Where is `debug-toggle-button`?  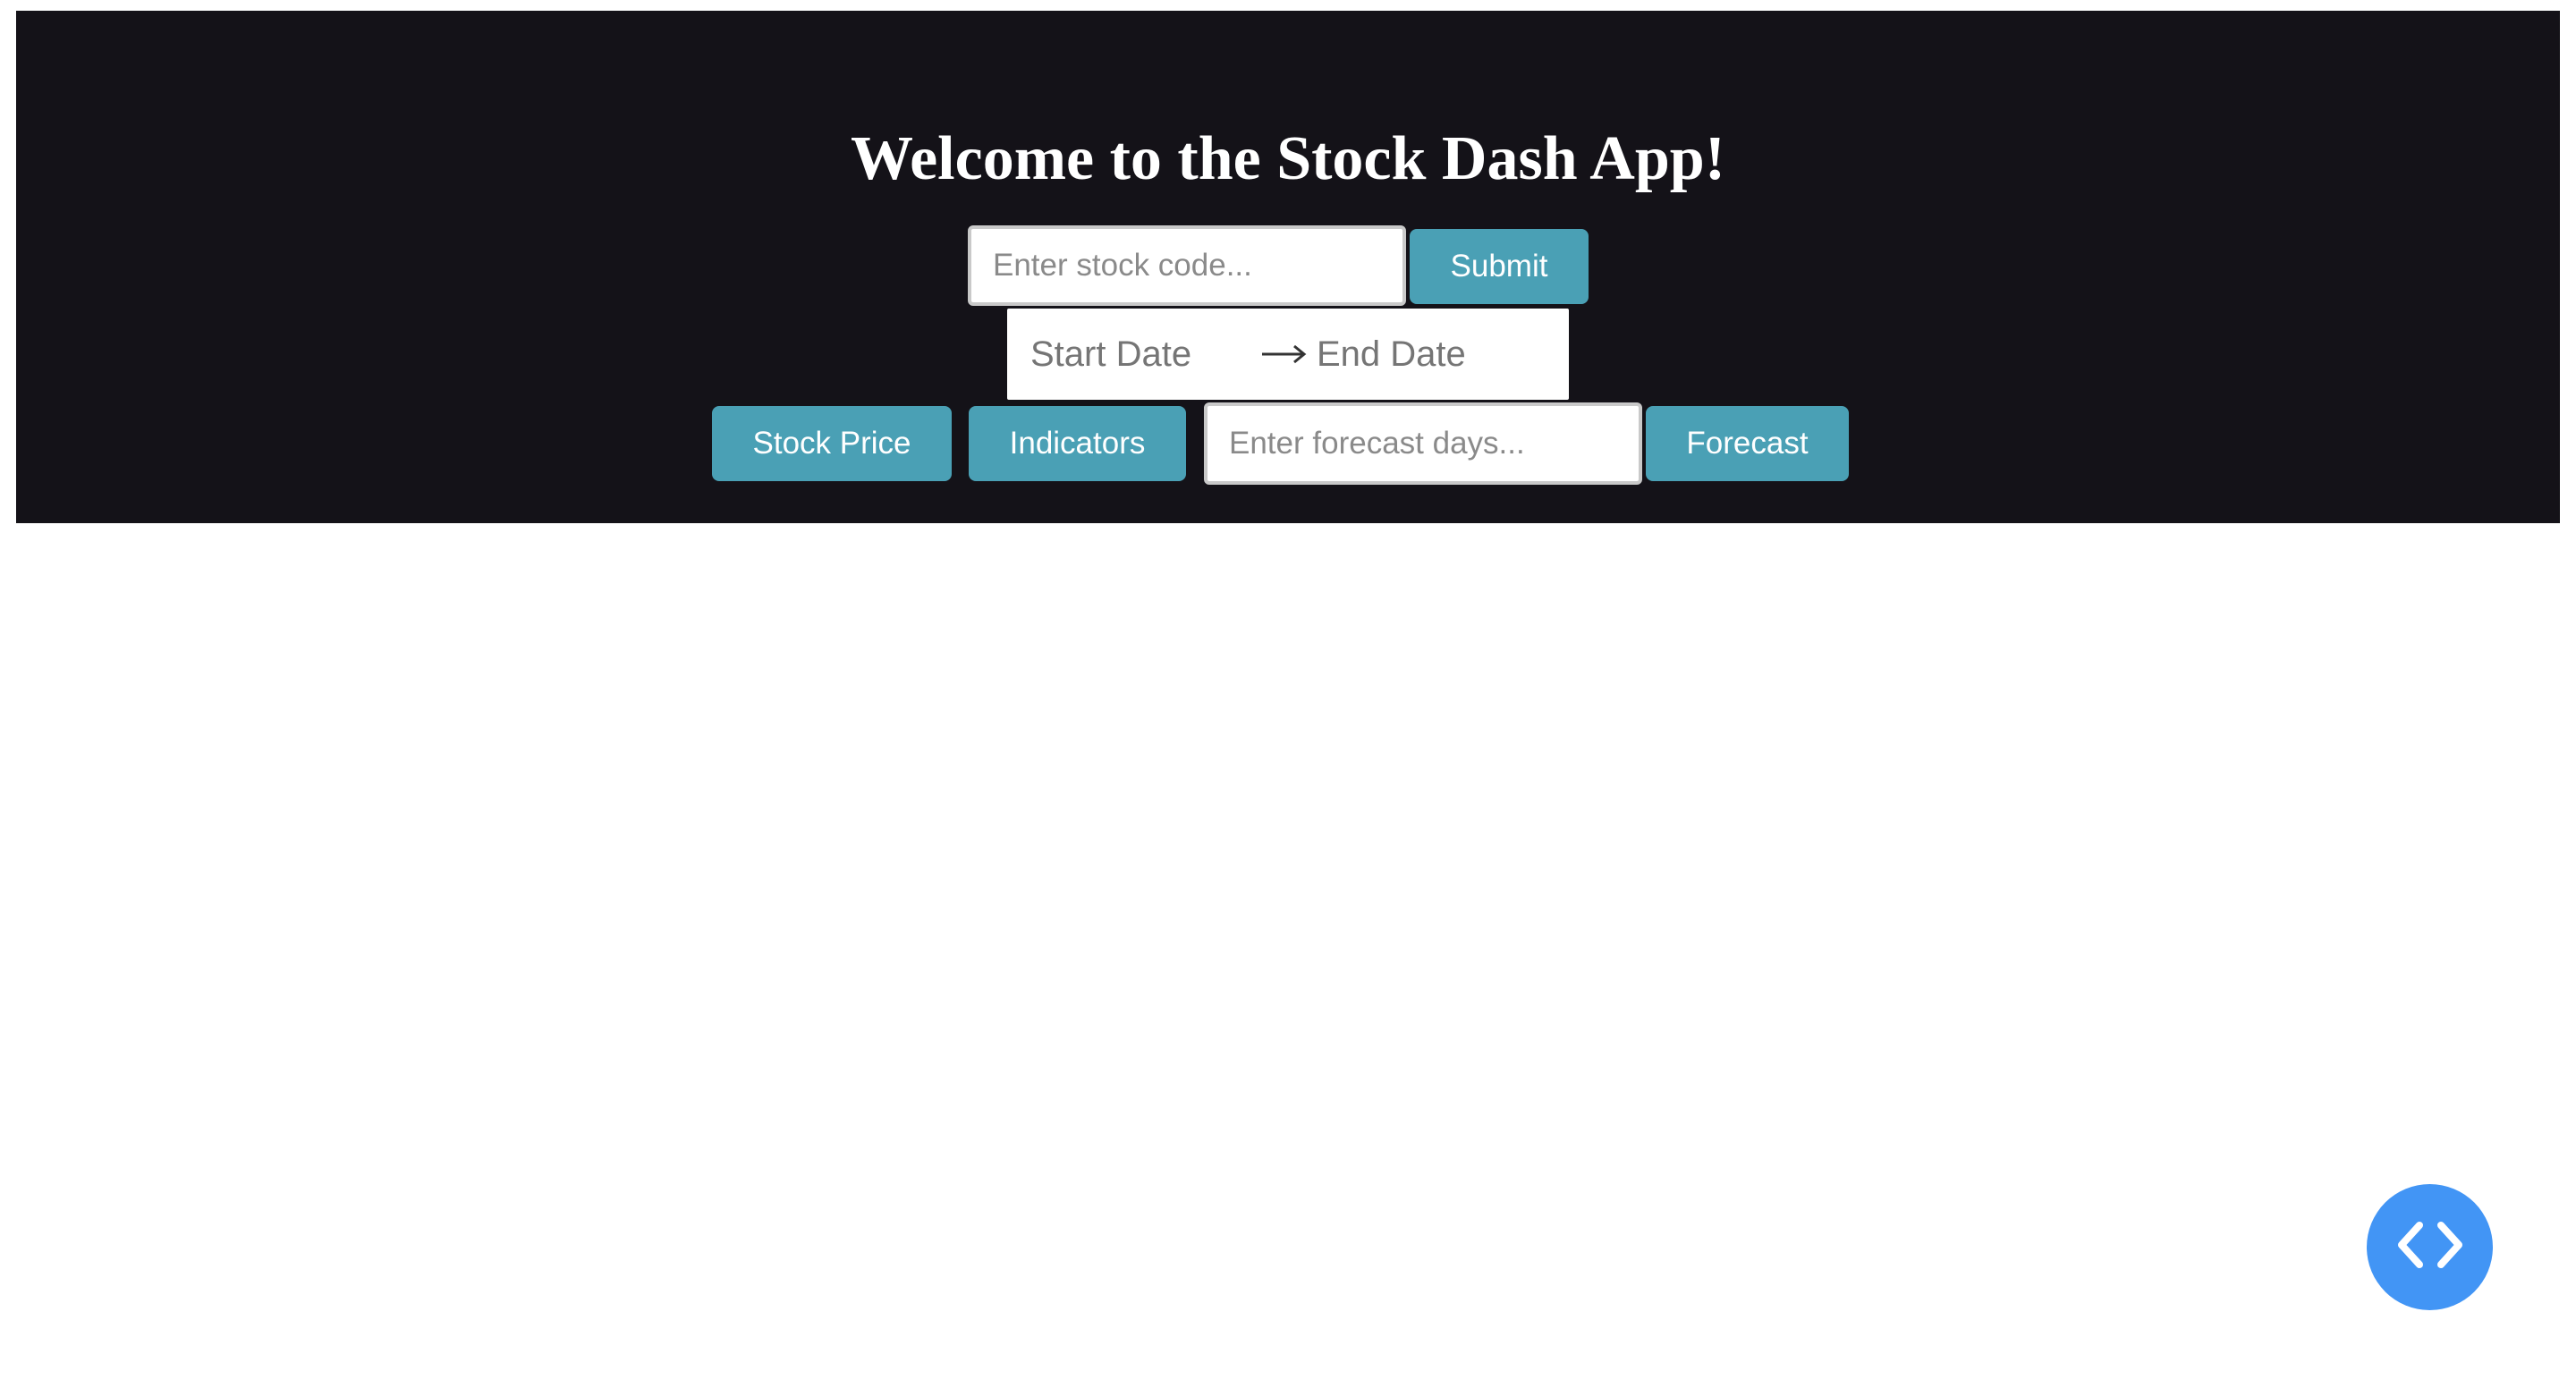
debug-toggle-button is located at coordinates (2430, 1247).